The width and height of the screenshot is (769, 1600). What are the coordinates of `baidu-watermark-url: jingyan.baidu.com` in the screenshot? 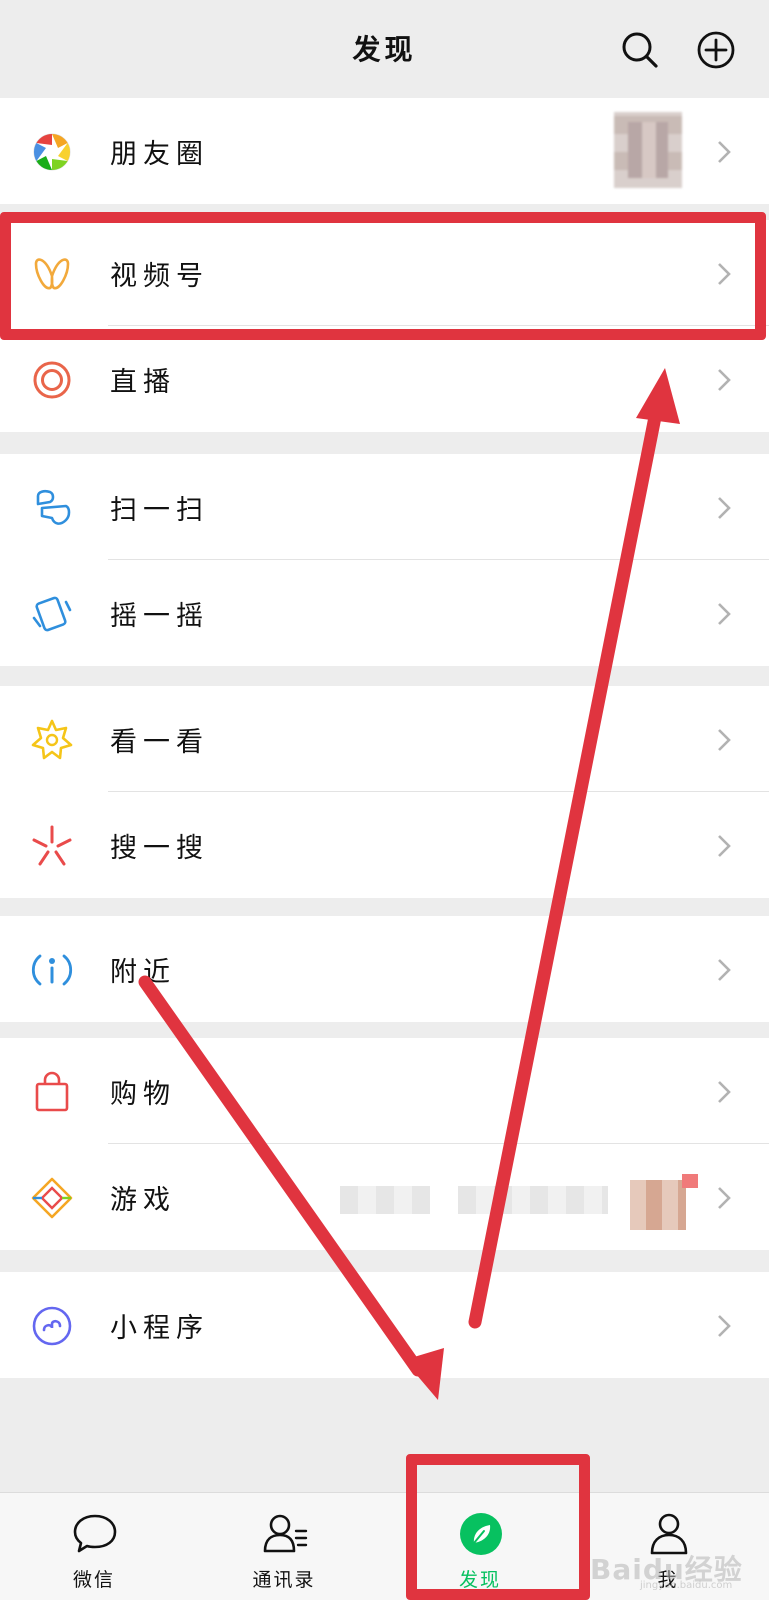 It's located at (686, 1585).